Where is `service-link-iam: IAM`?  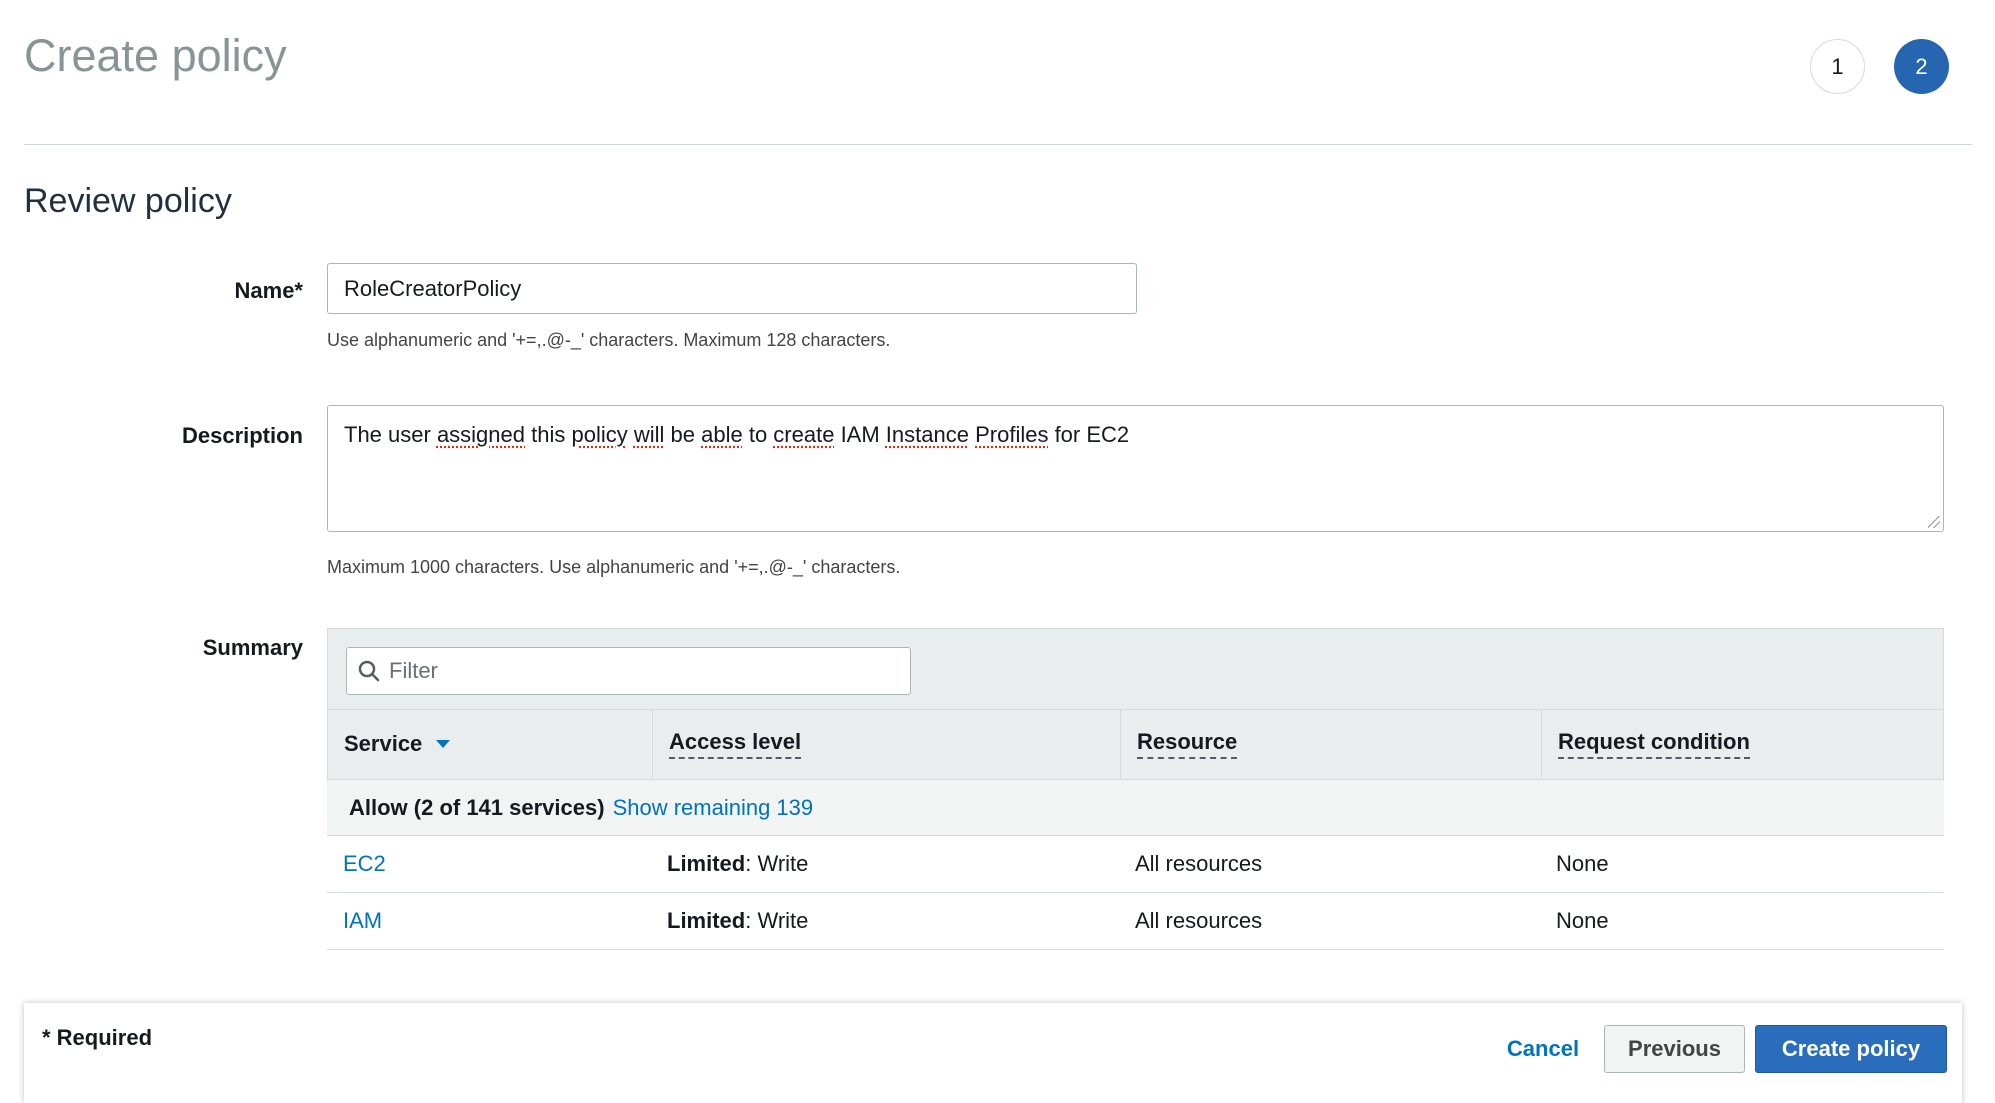 service-link-iam: IAM is located at coordinates (362, 921).